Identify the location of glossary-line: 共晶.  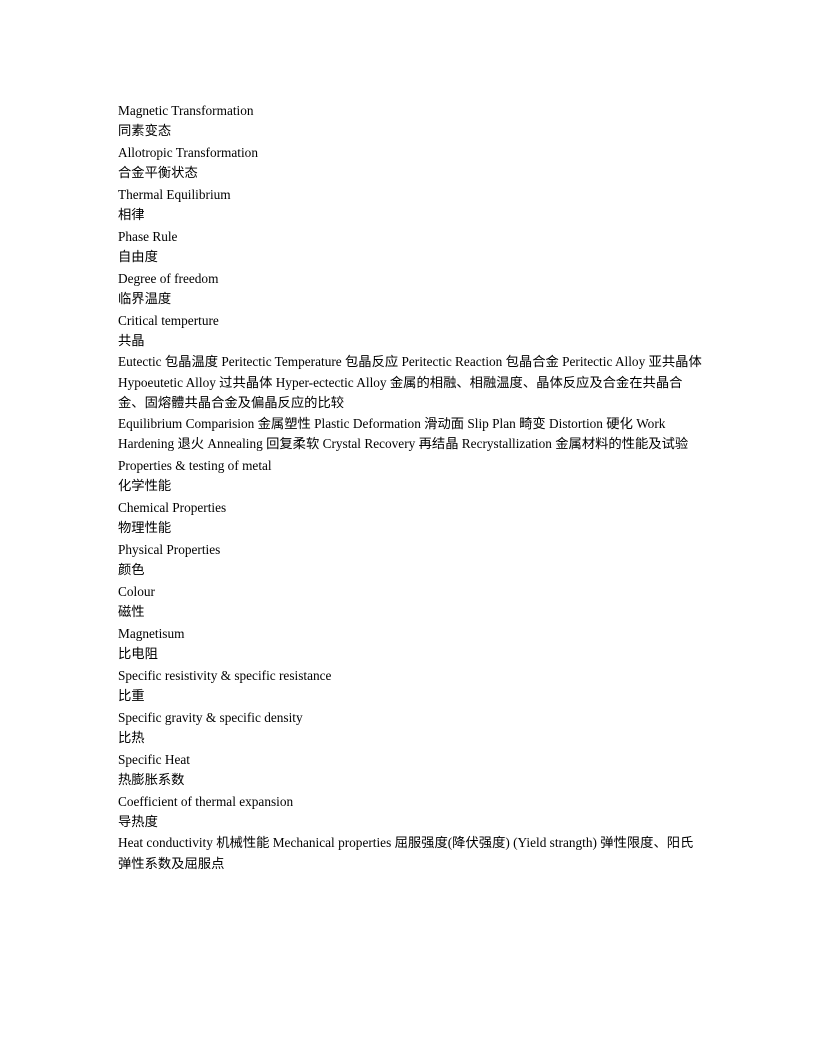
(131, 341).